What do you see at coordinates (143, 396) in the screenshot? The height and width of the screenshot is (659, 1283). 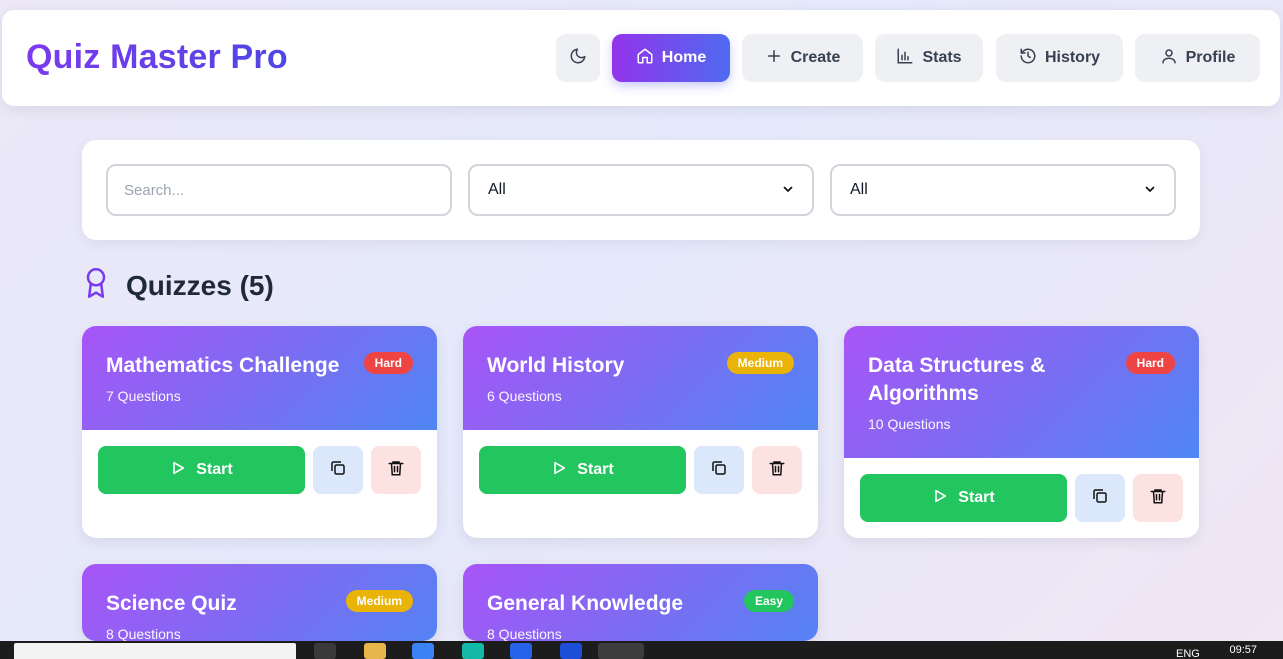 I see `quiz-question-count: 7 Questions` at bounding box center [143, 396].